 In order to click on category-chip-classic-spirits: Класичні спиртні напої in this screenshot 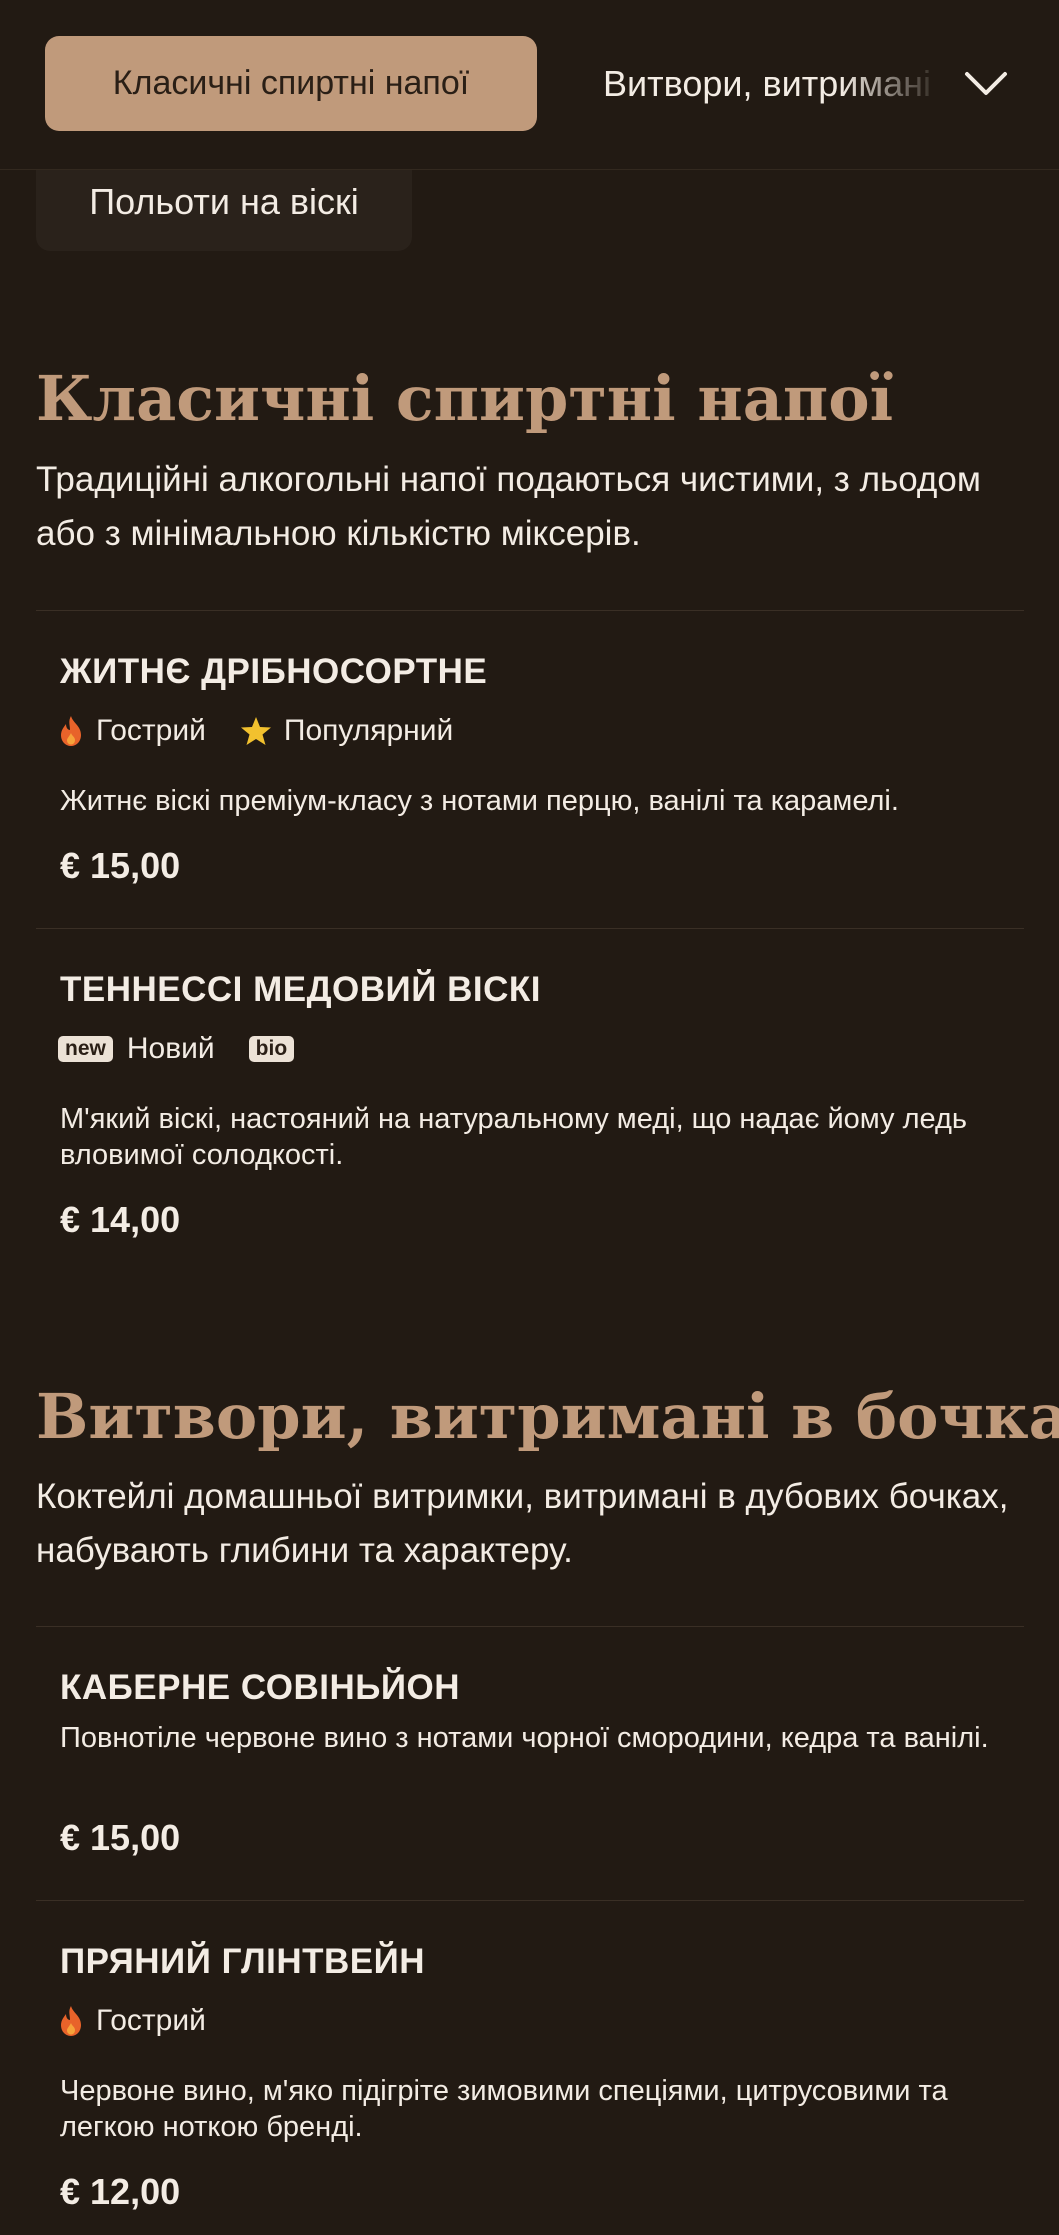, I will do `click(291, 83)`.